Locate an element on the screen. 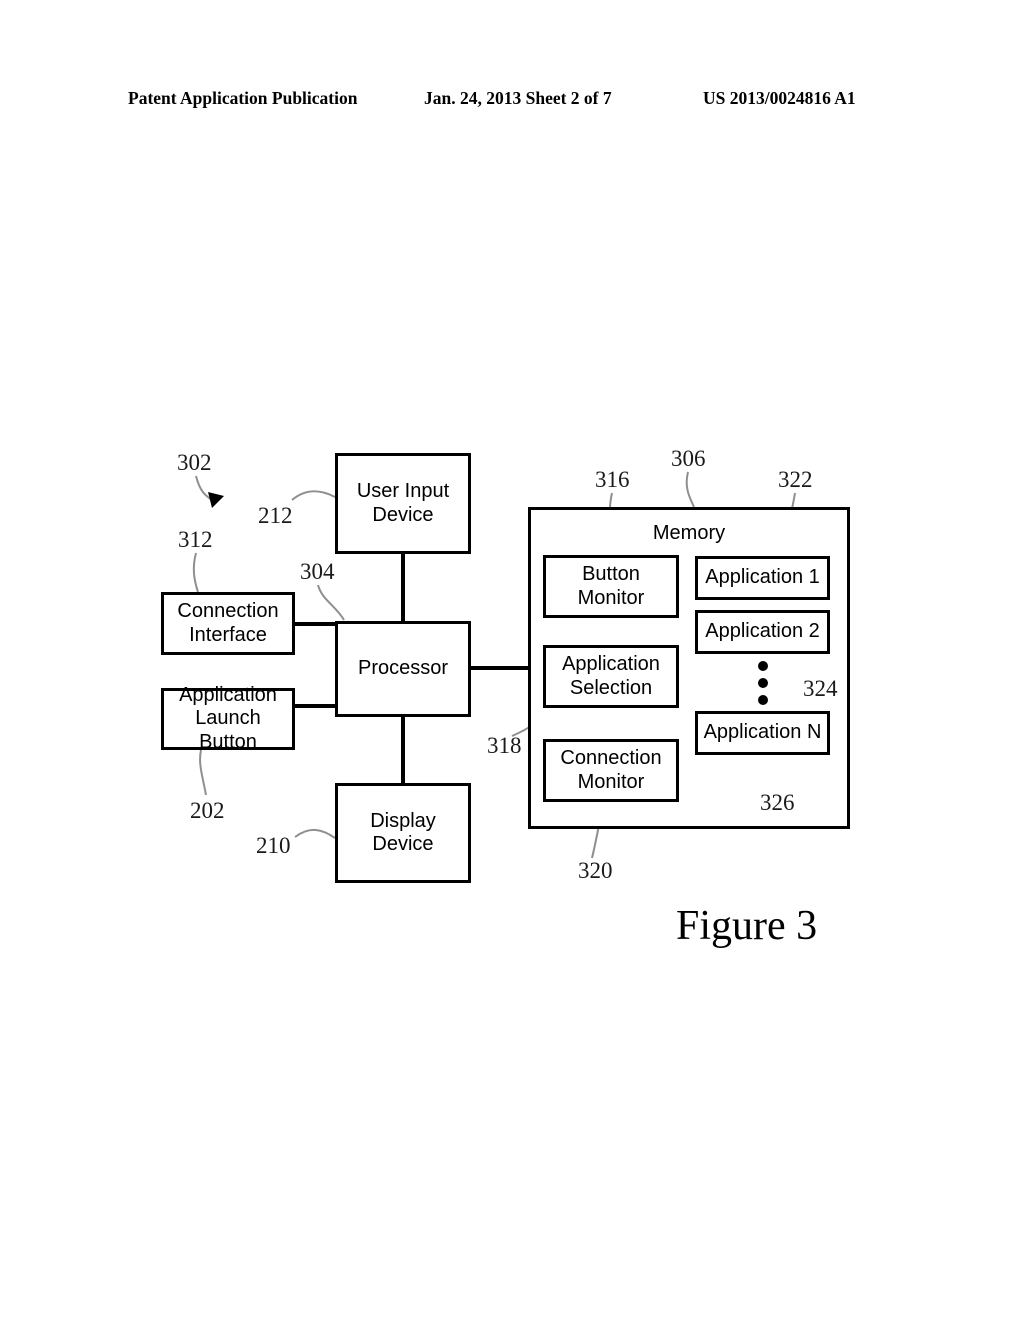 This screenshot has width=1024, height=1320. application-list-ellipsis is located at coordinates (763, 683).